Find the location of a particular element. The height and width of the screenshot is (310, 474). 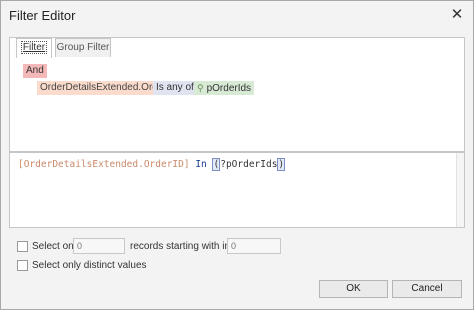

tab-group-filter-label: Group Filter is located at coordinates (83, 47).